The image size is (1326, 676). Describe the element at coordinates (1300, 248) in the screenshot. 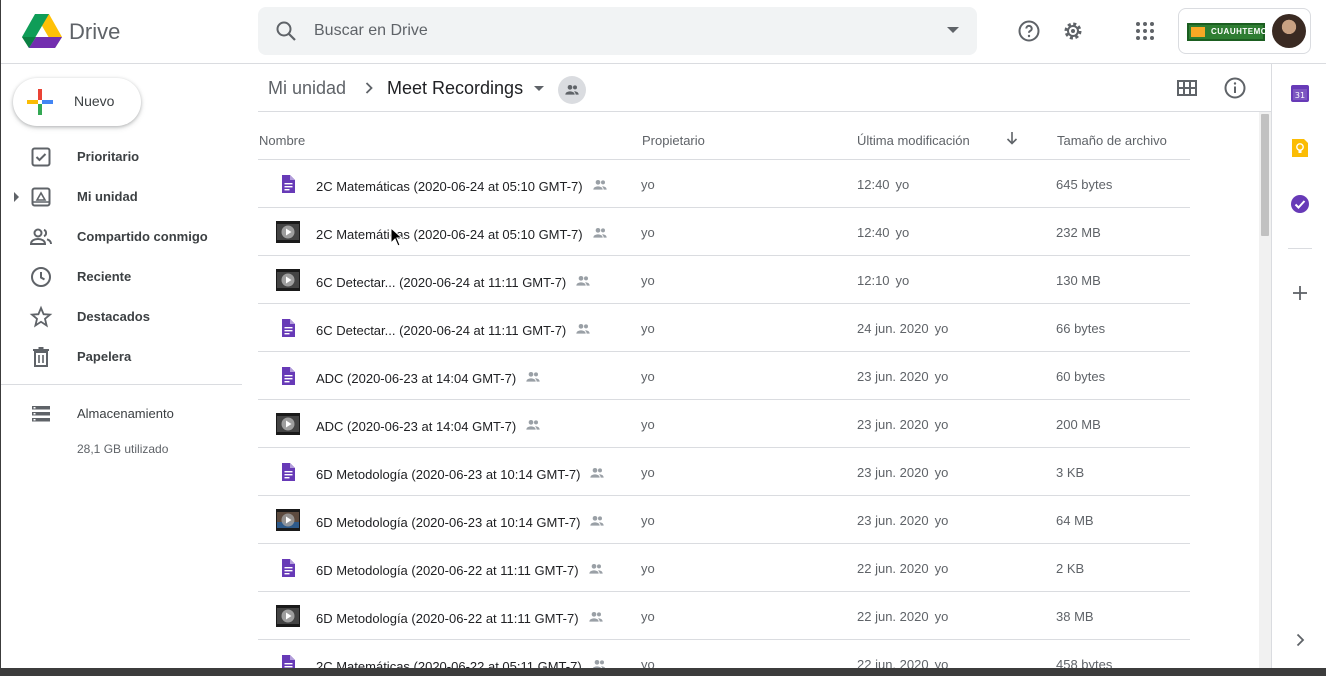

I see `side-panel-divider` at that location.